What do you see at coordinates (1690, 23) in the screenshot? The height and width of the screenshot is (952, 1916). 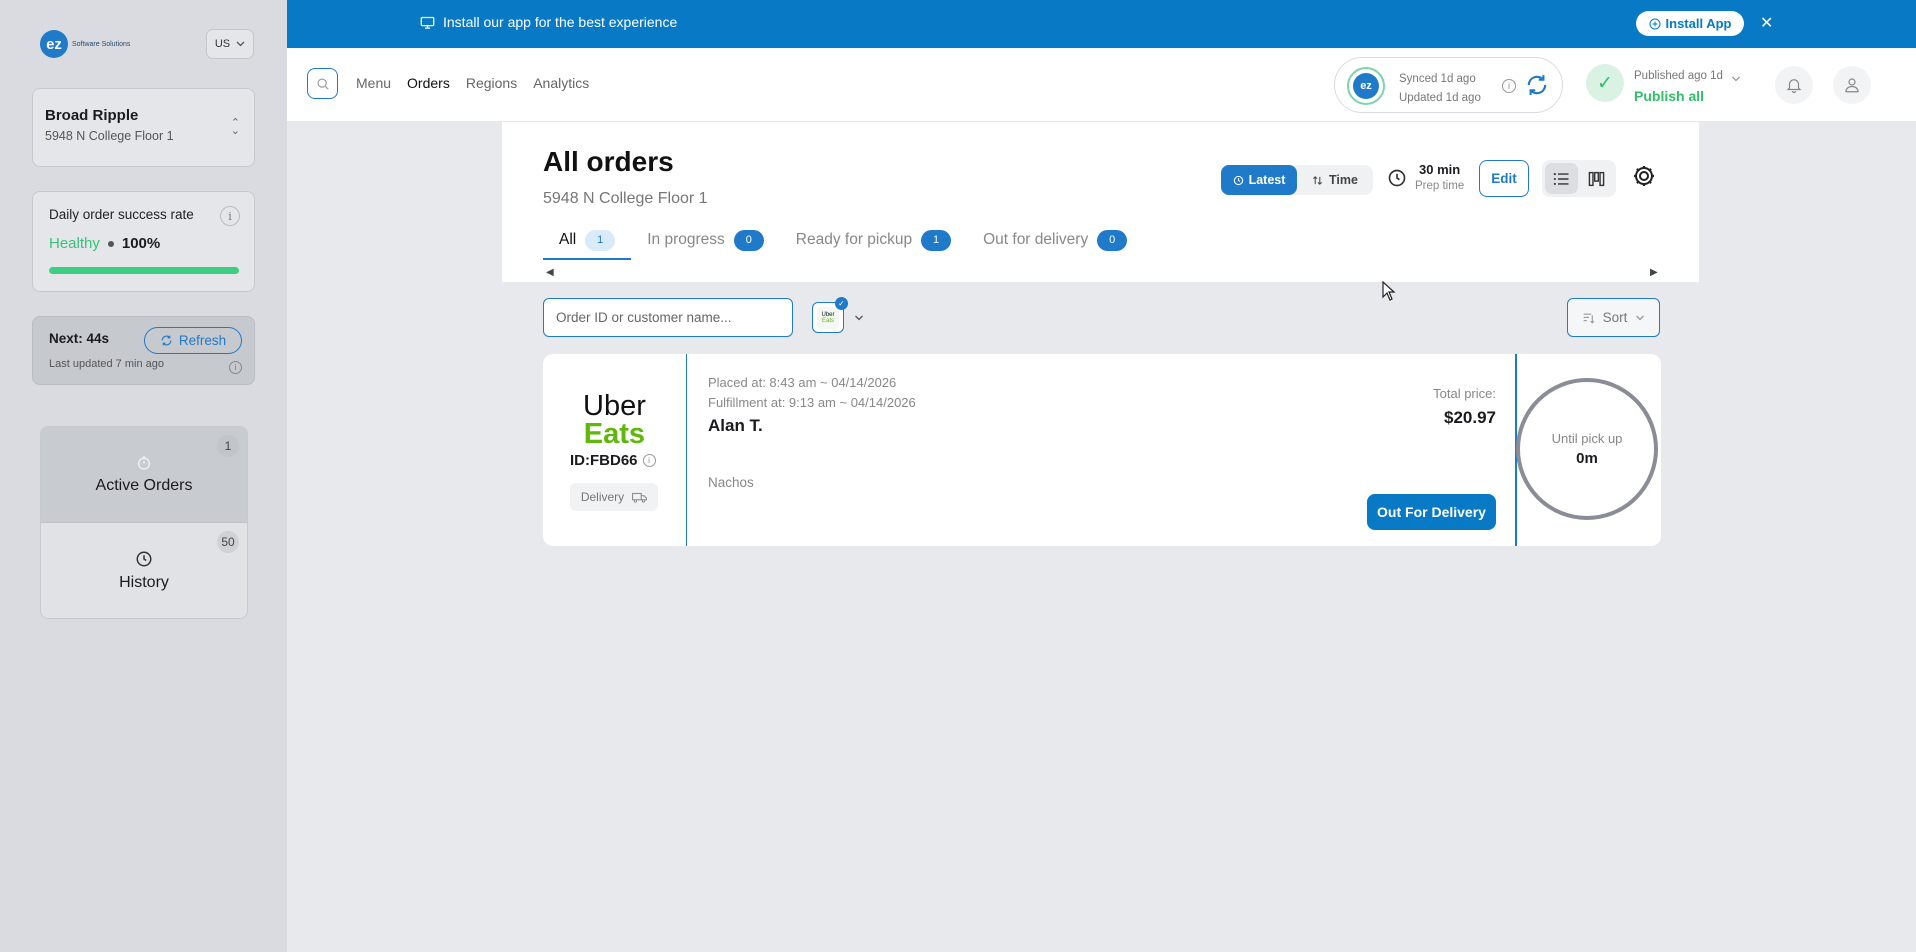 I see `install-app-button: Install App` at bounding box center [1690, 23].